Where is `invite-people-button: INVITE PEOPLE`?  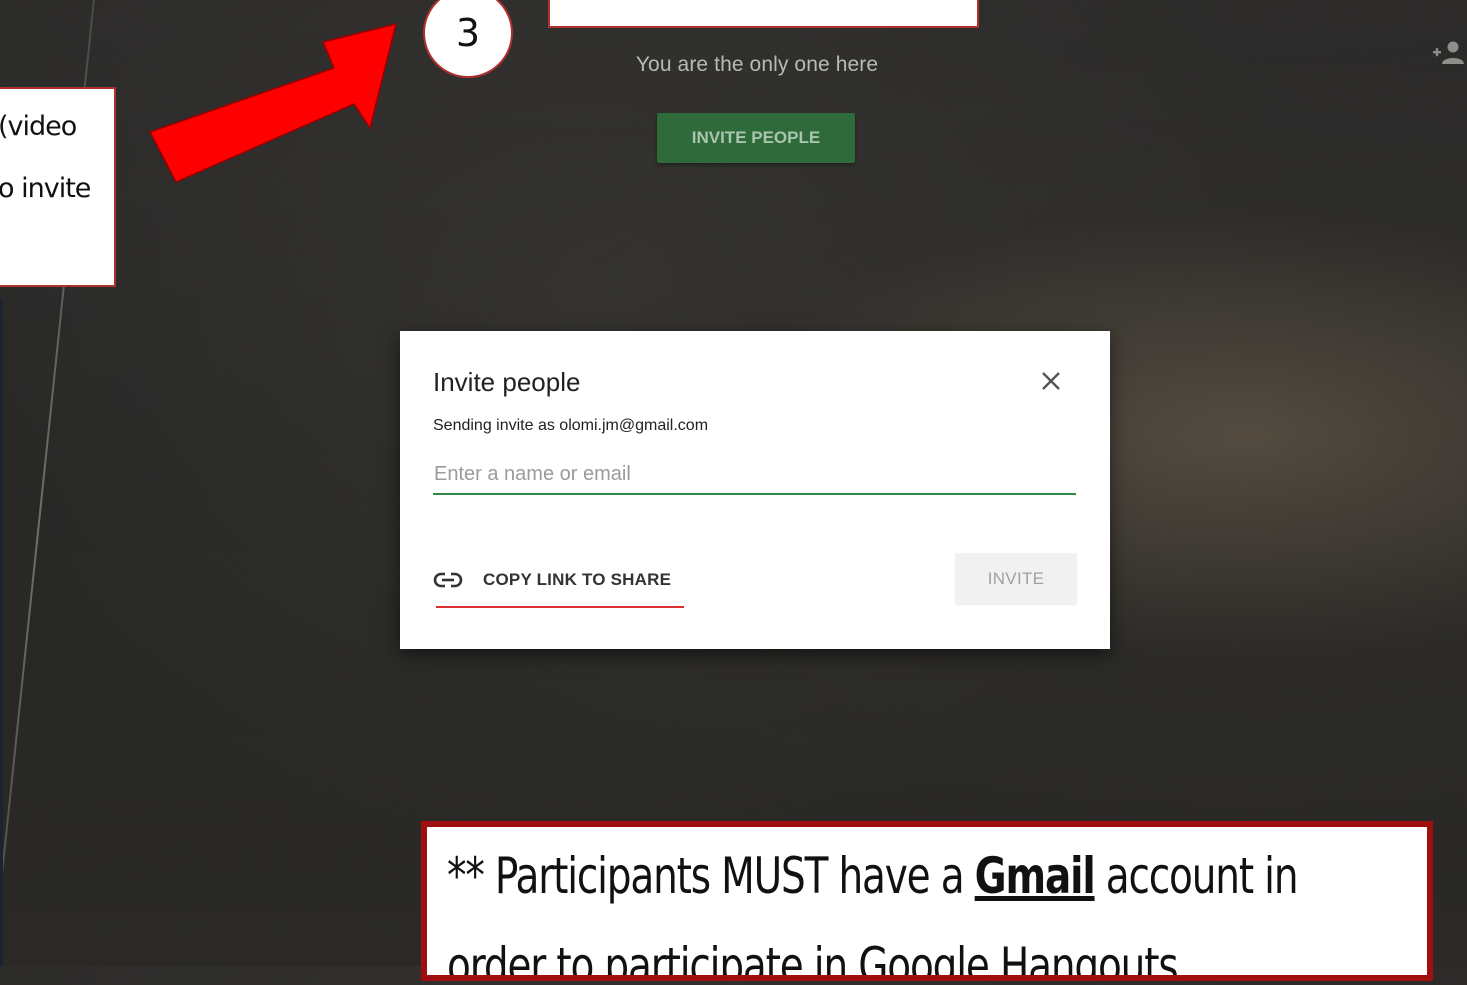 invite-people-button: INVITE PEOPLE is located at coordinates (756, 138).